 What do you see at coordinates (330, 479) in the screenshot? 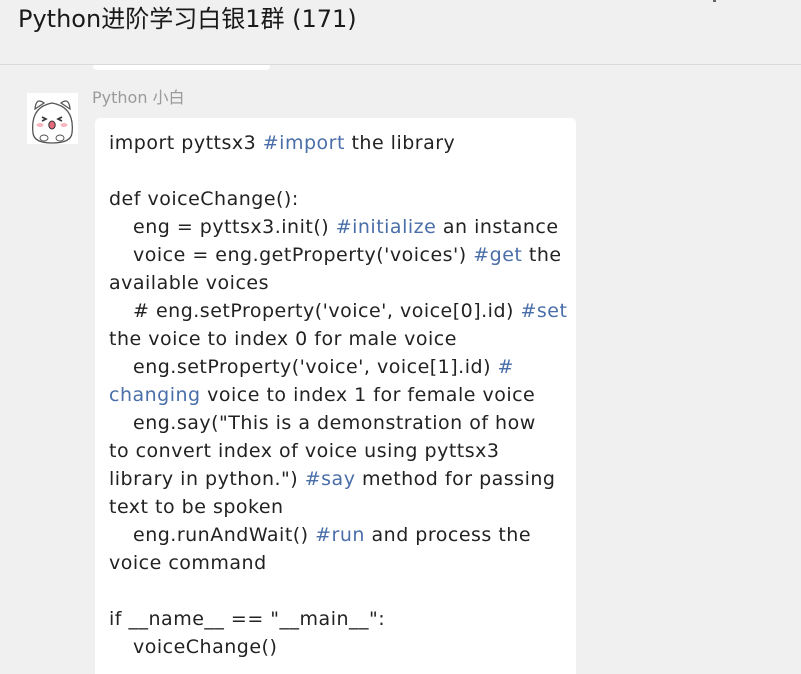
I see `hashtag-link: #say` at bounding box center [330, 479].